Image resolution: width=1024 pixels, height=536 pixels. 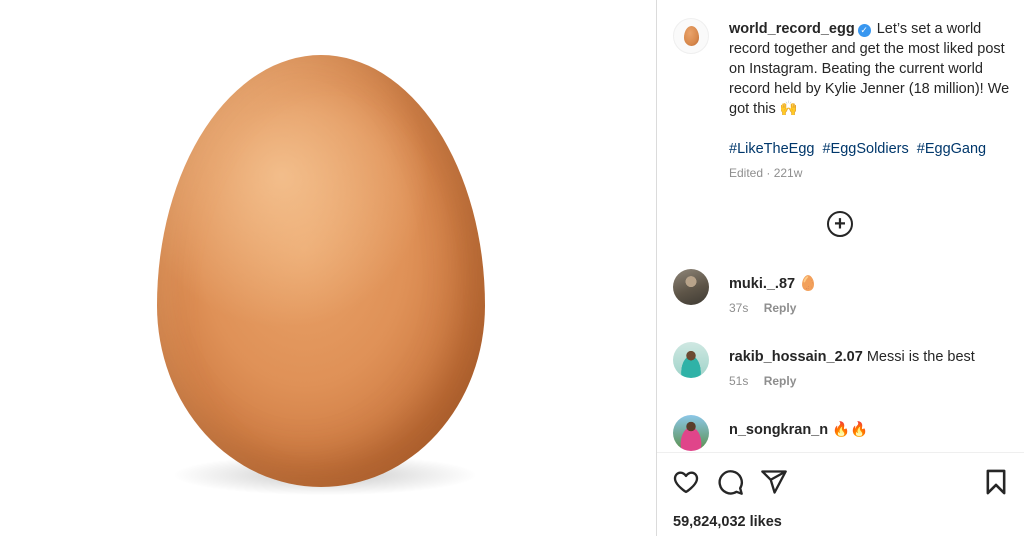 What do you see at coordinates (727, 522) in the screenshot?
I see `likes-count: 59,824,032 likes` at bounding box center [727, 522].